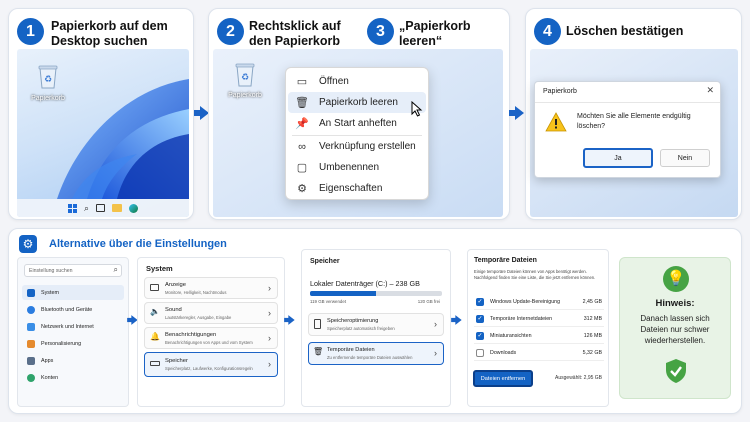 This screenshot has height=422, width=750. I want to click on pin-icon: 📌, so click(302, 124).